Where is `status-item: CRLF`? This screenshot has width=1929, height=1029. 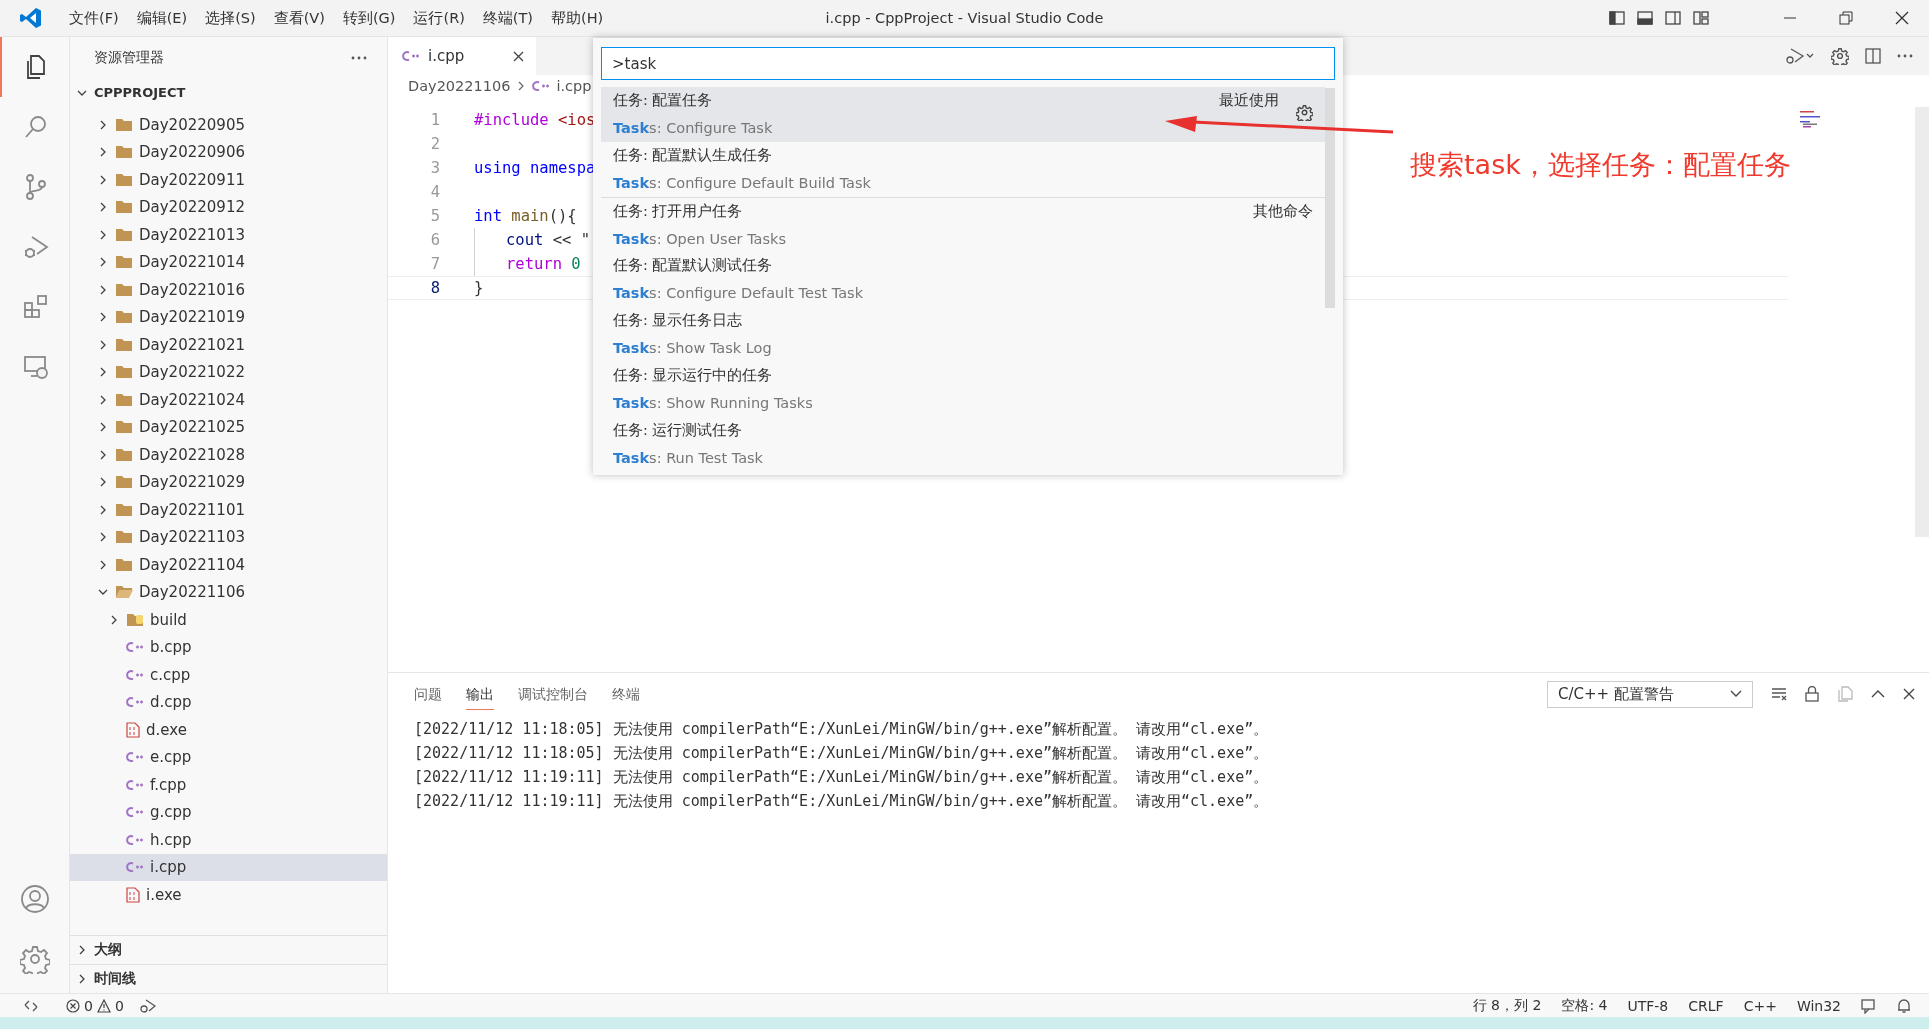 status-item: CRLF is located at coordinates (1706, 1005).